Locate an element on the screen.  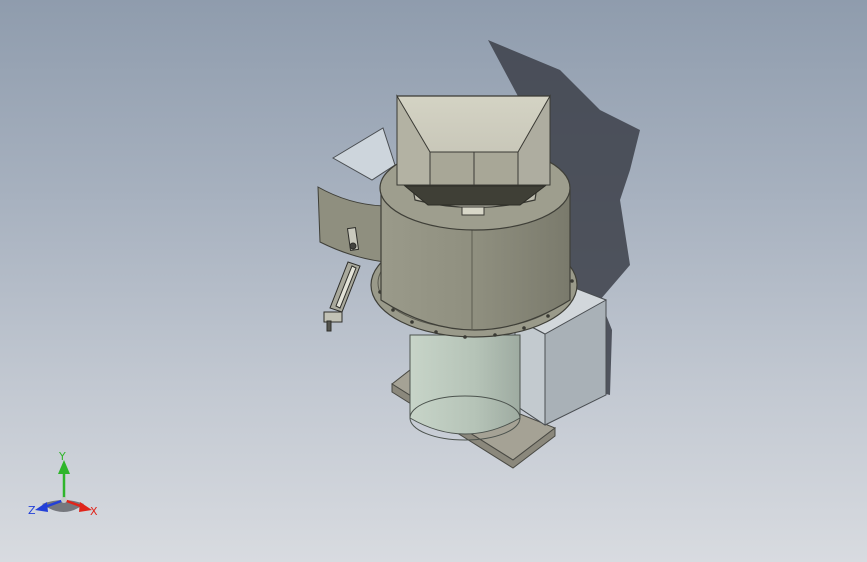
y-axis-label: Y is located at coordinates (62, 456).